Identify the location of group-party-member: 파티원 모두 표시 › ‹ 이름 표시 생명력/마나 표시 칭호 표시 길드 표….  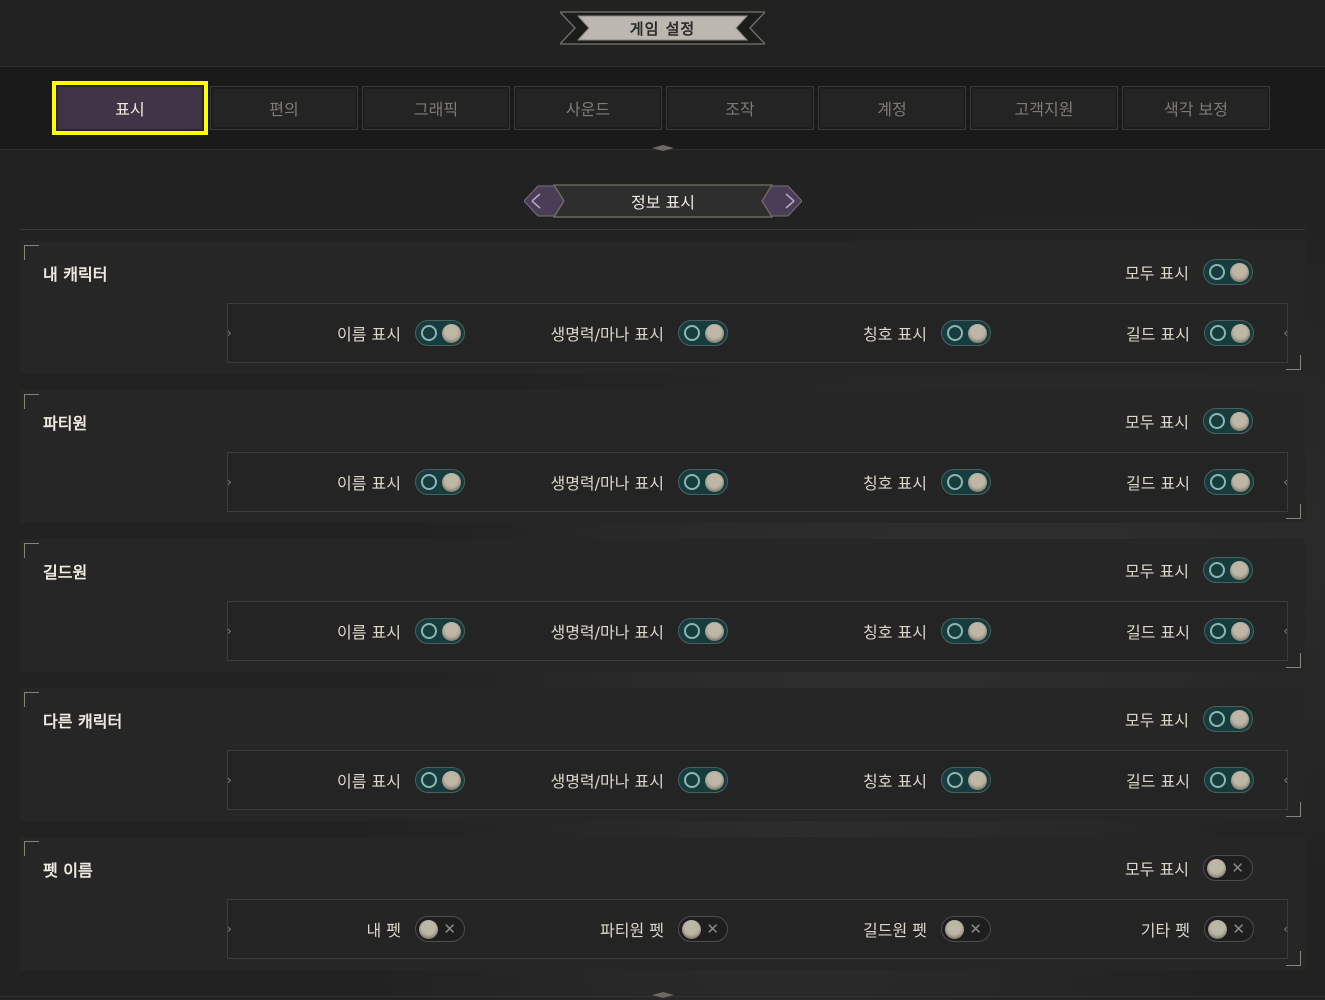
(662, 456).